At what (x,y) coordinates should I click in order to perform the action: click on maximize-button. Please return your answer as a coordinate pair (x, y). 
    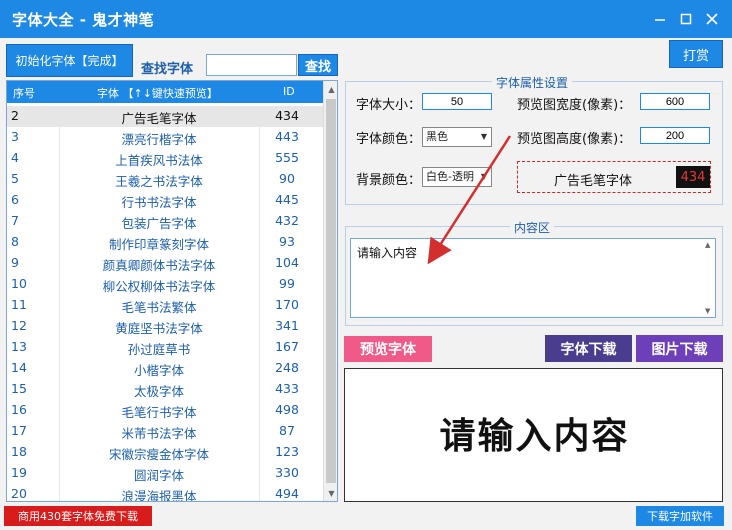
    Looking at the image, I should click on (686, 19).